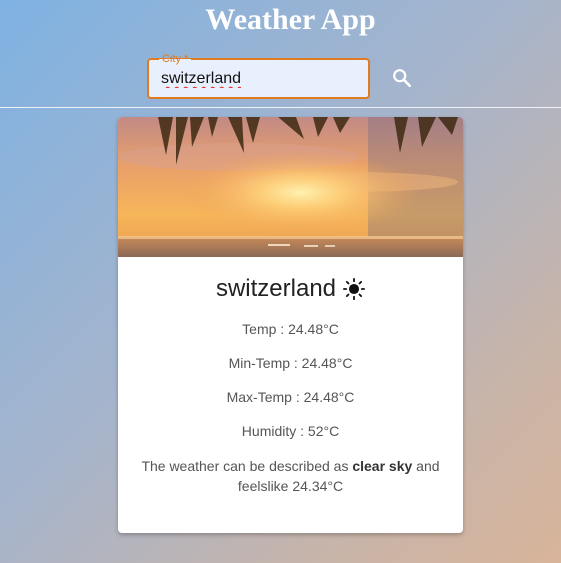 The width and height of the screenshot is (561, 563). What do you see at coordinates (290, 329) in the screenshot?
I see `temp-value: Temp : 24.48°C` at bounding box center [290, 329].